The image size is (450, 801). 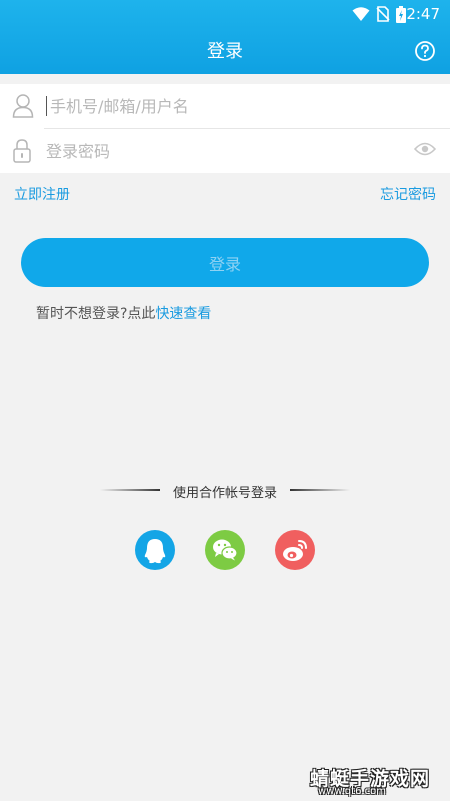 I want to click on account-row, so click(x=225, y=106).